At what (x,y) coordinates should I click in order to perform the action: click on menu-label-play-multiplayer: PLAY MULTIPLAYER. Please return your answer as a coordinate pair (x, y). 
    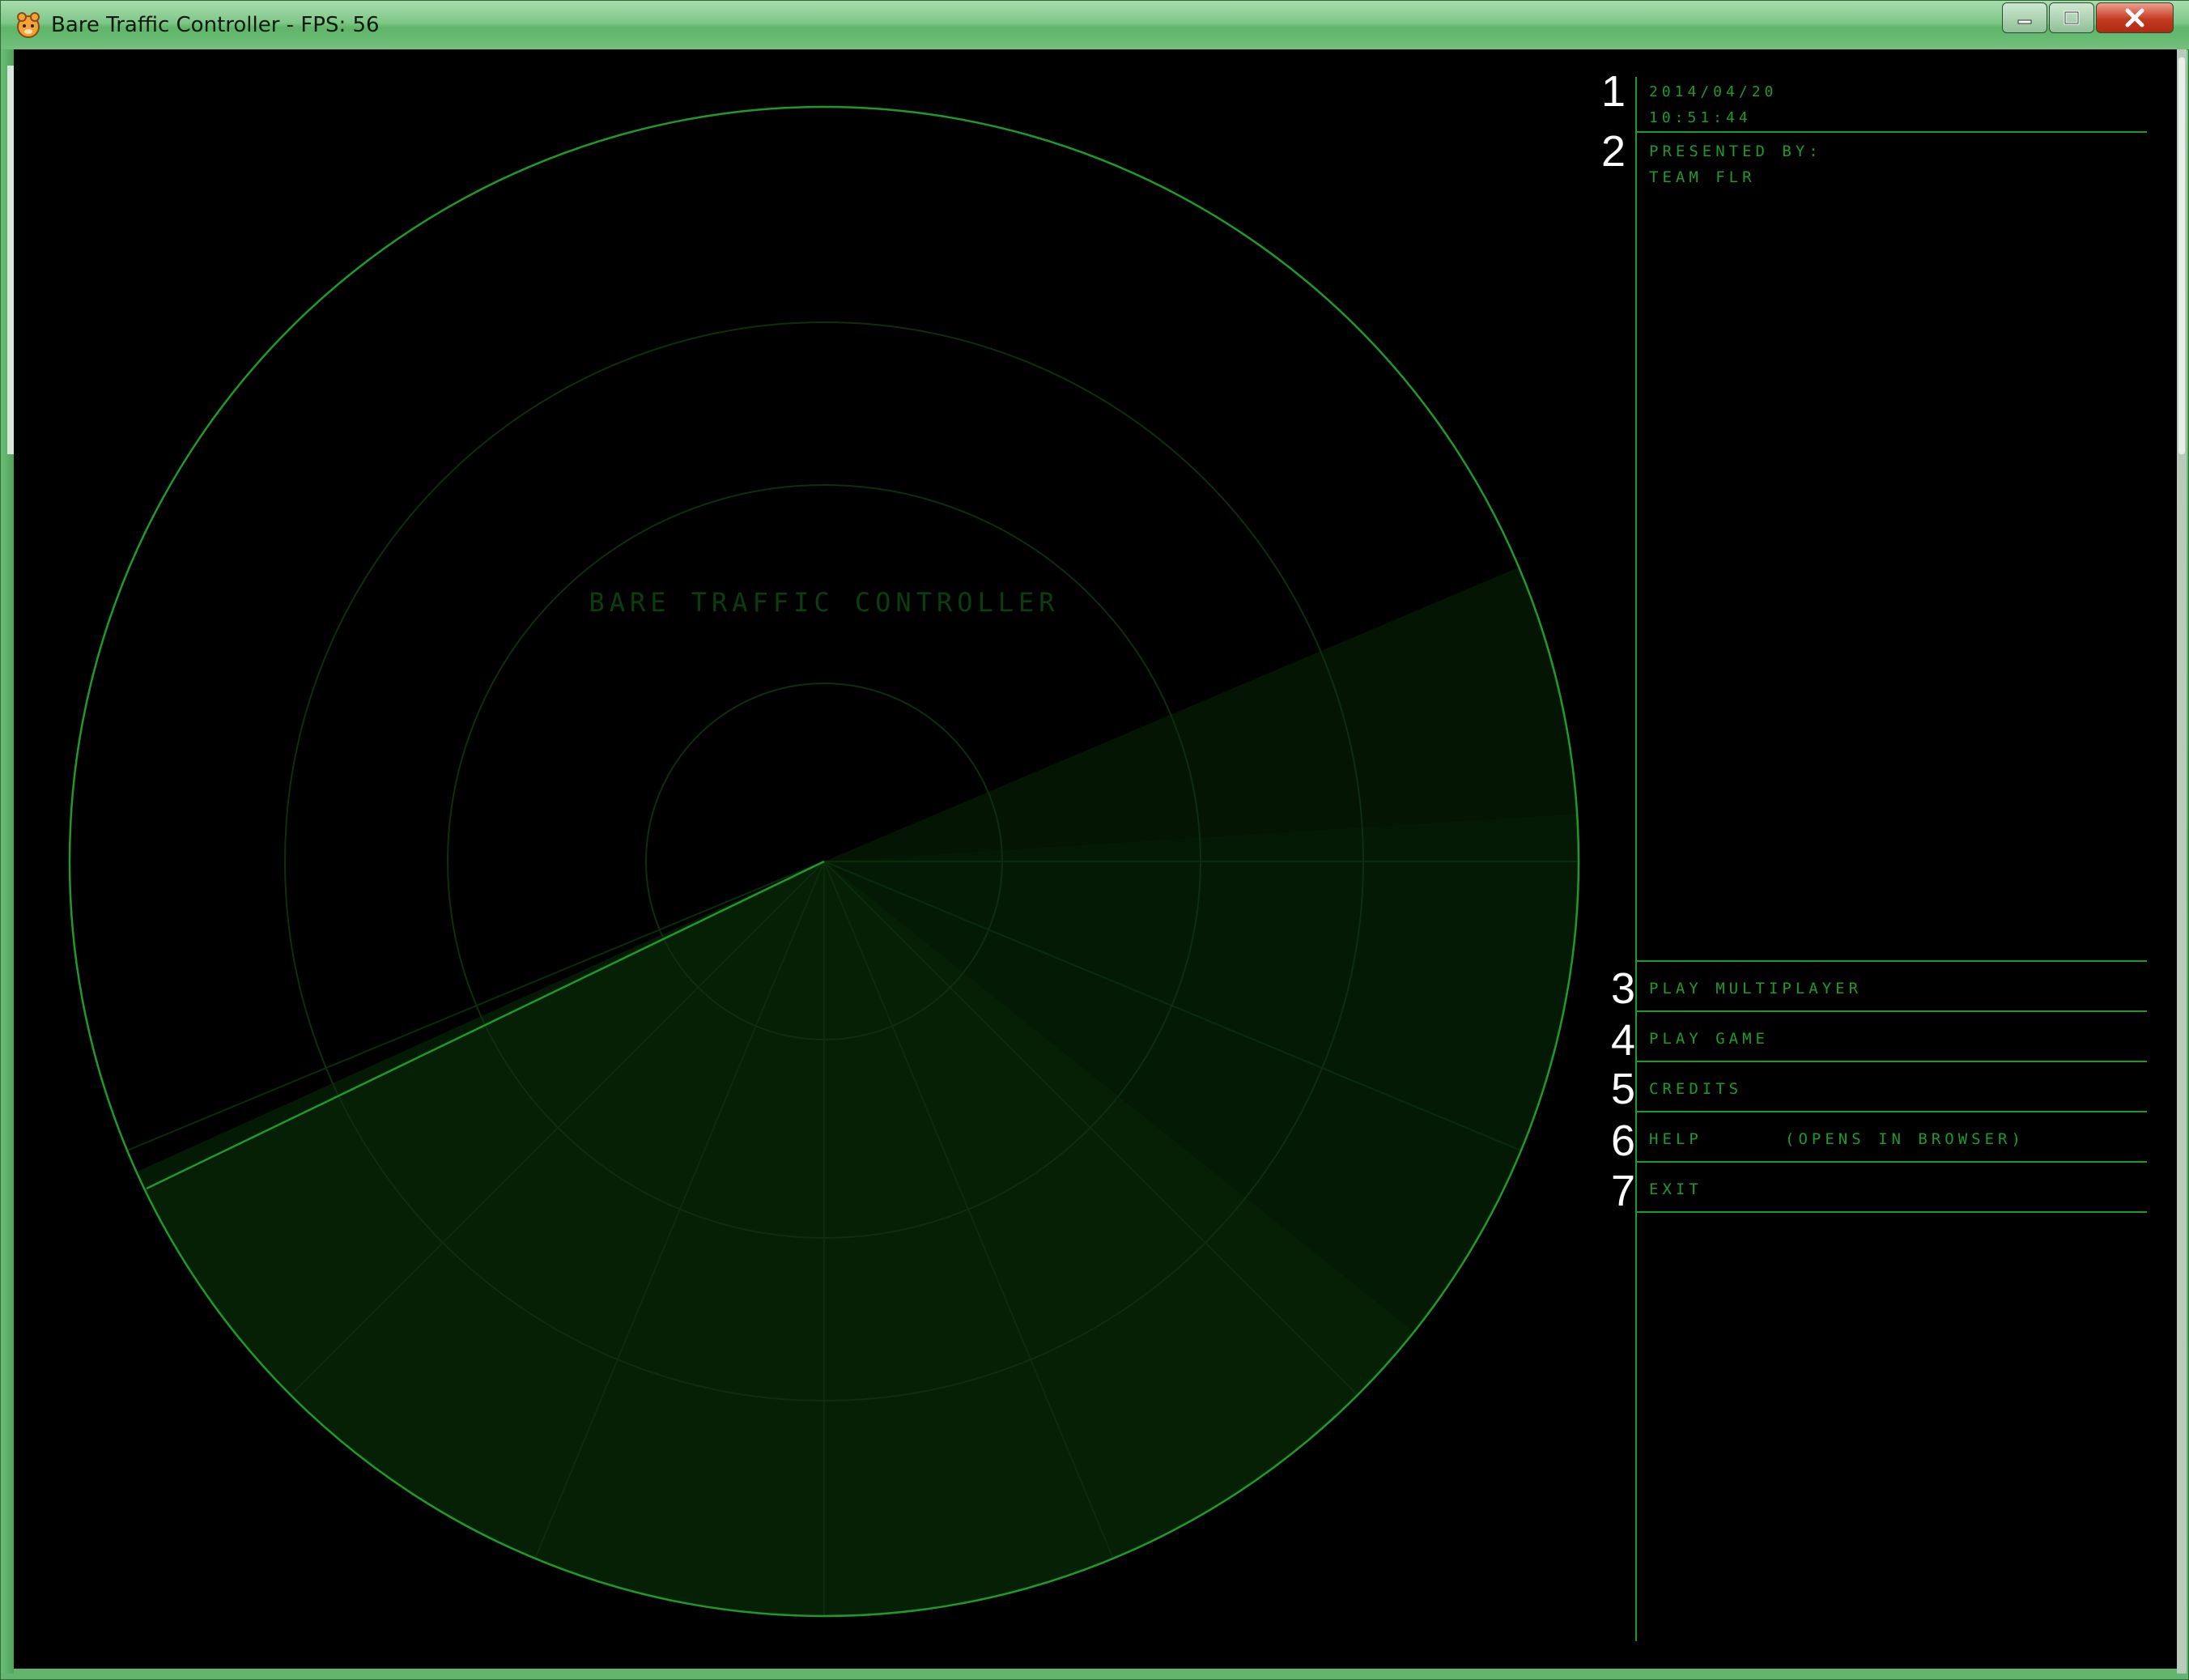
    Looking at the image, I should click on (1755, 989).